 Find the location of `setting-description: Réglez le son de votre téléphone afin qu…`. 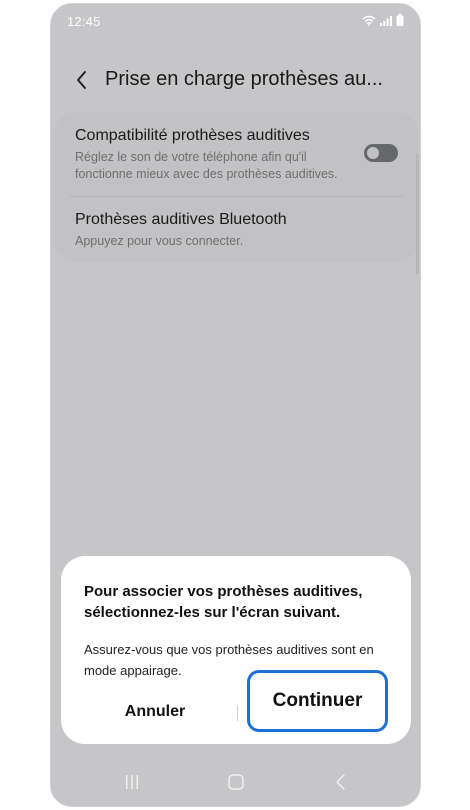

setting-description: Réglez le son de votre téléphone afin qu… is located at coordinates (206, 165).